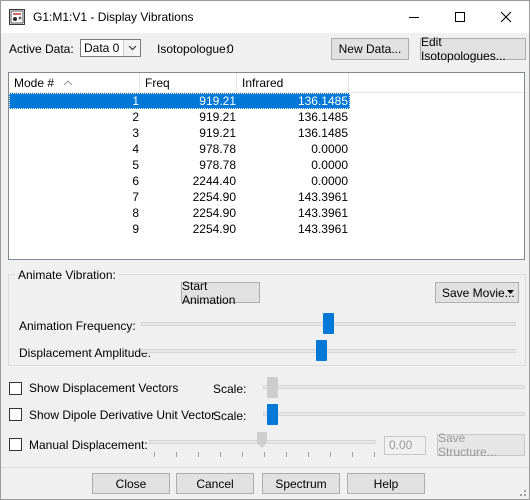  What do you see at coordinates (179, 117) in the screenshot?
I see `table-row: 2 919.21 136.1485` at bounding box center [179, 117].